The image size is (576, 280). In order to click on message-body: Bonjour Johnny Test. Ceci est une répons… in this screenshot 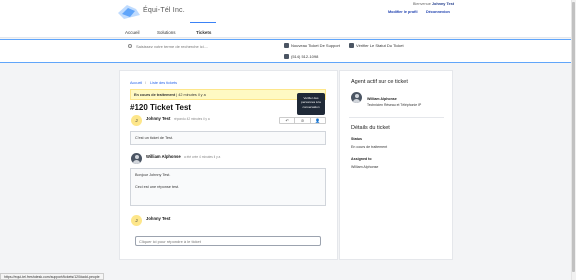, I will do `click(228, 187)`.